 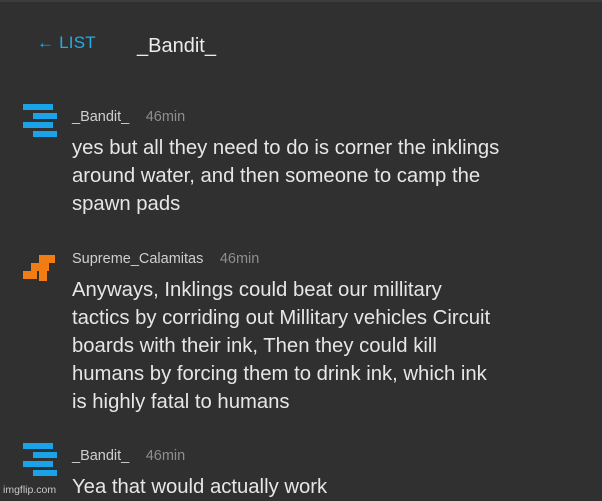 What do you see at coordinates (30, 490) in the screenshot?
I see `watermark: imgflip.com` at bounding box center [30, 490].